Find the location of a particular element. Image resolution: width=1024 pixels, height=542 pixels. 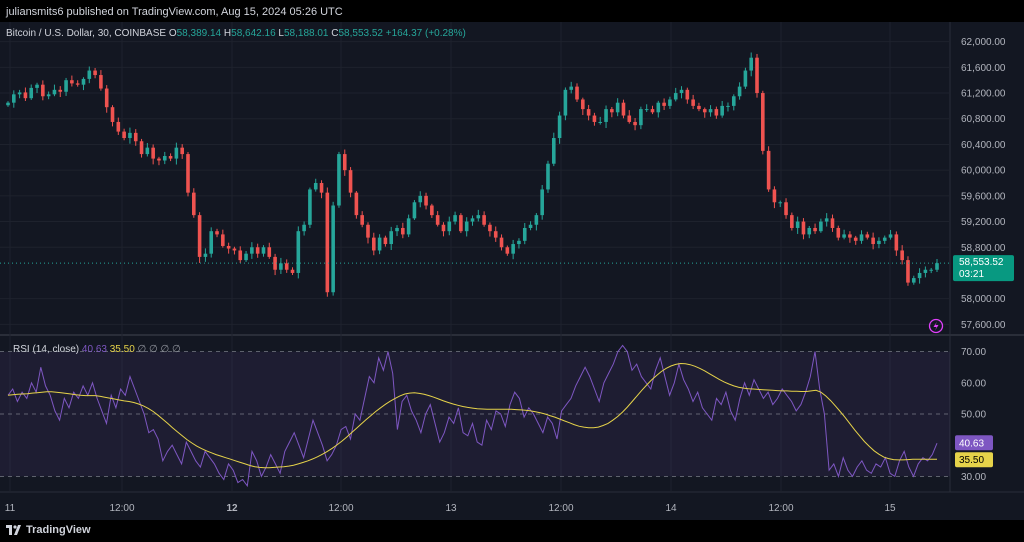

time-tick-label: 11 is located at coordinates (10, 508).